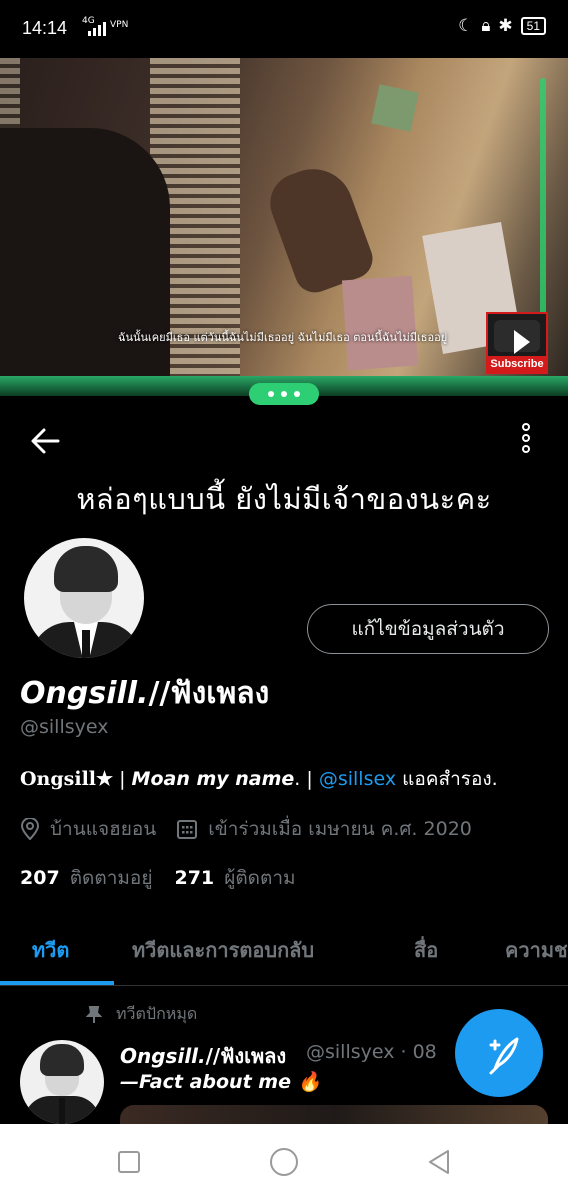  I want to click on subscribe-button: Subscribe, so click(517, 343).